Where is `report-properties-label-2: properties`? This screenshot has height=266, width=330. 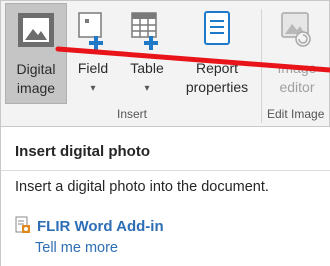 report-properties-label-2: properties is located at coordinates (217, 87).